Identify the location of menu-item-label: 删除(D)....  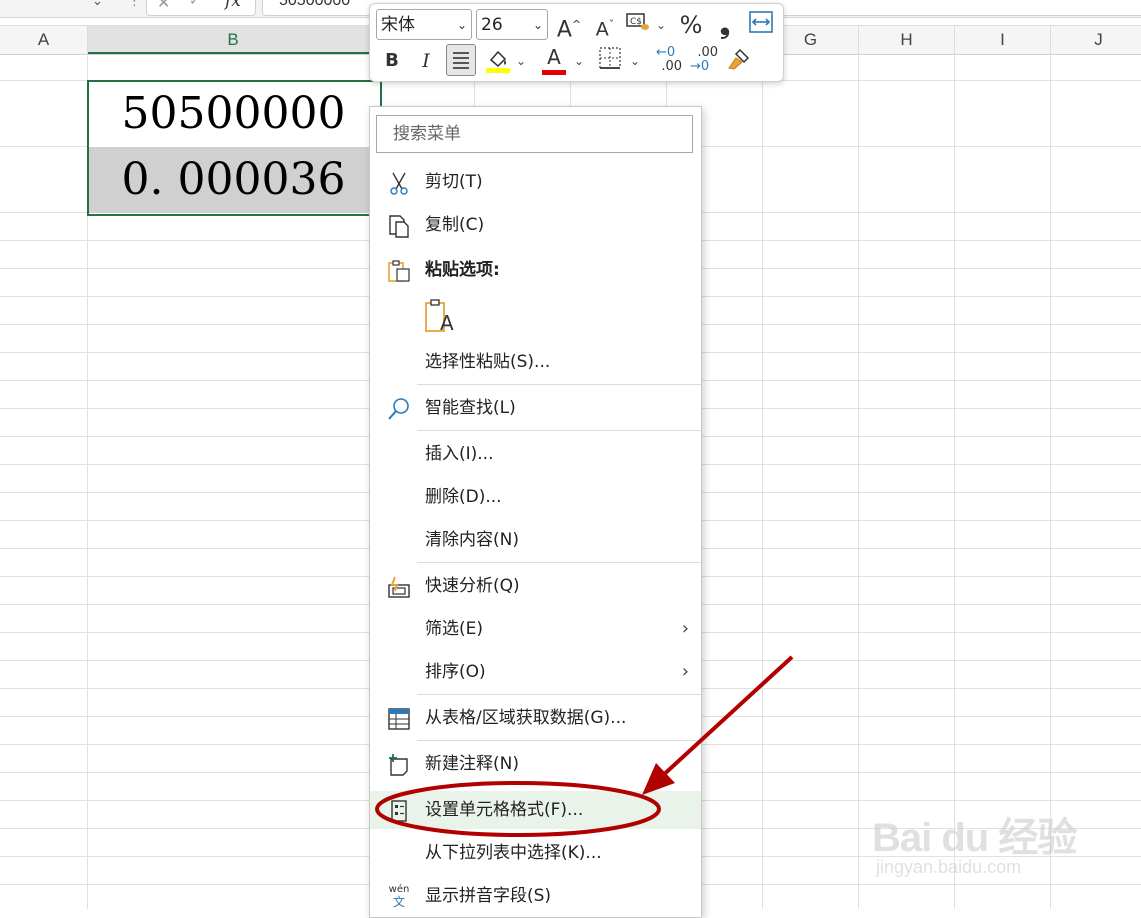
(463, 497).